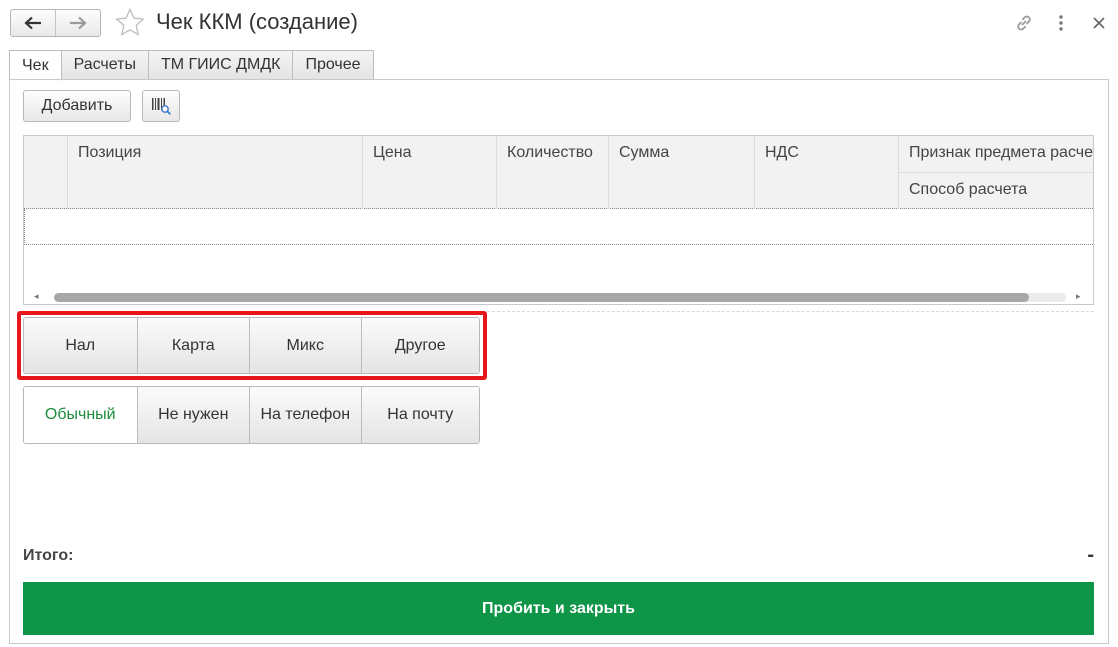 The width and height of the screenshot is (1118, 647). What do you see at coordinates (305, 415) in the screenshot?
I see `receipt-phone-button: На телефон` at bounding box center [305, 415].